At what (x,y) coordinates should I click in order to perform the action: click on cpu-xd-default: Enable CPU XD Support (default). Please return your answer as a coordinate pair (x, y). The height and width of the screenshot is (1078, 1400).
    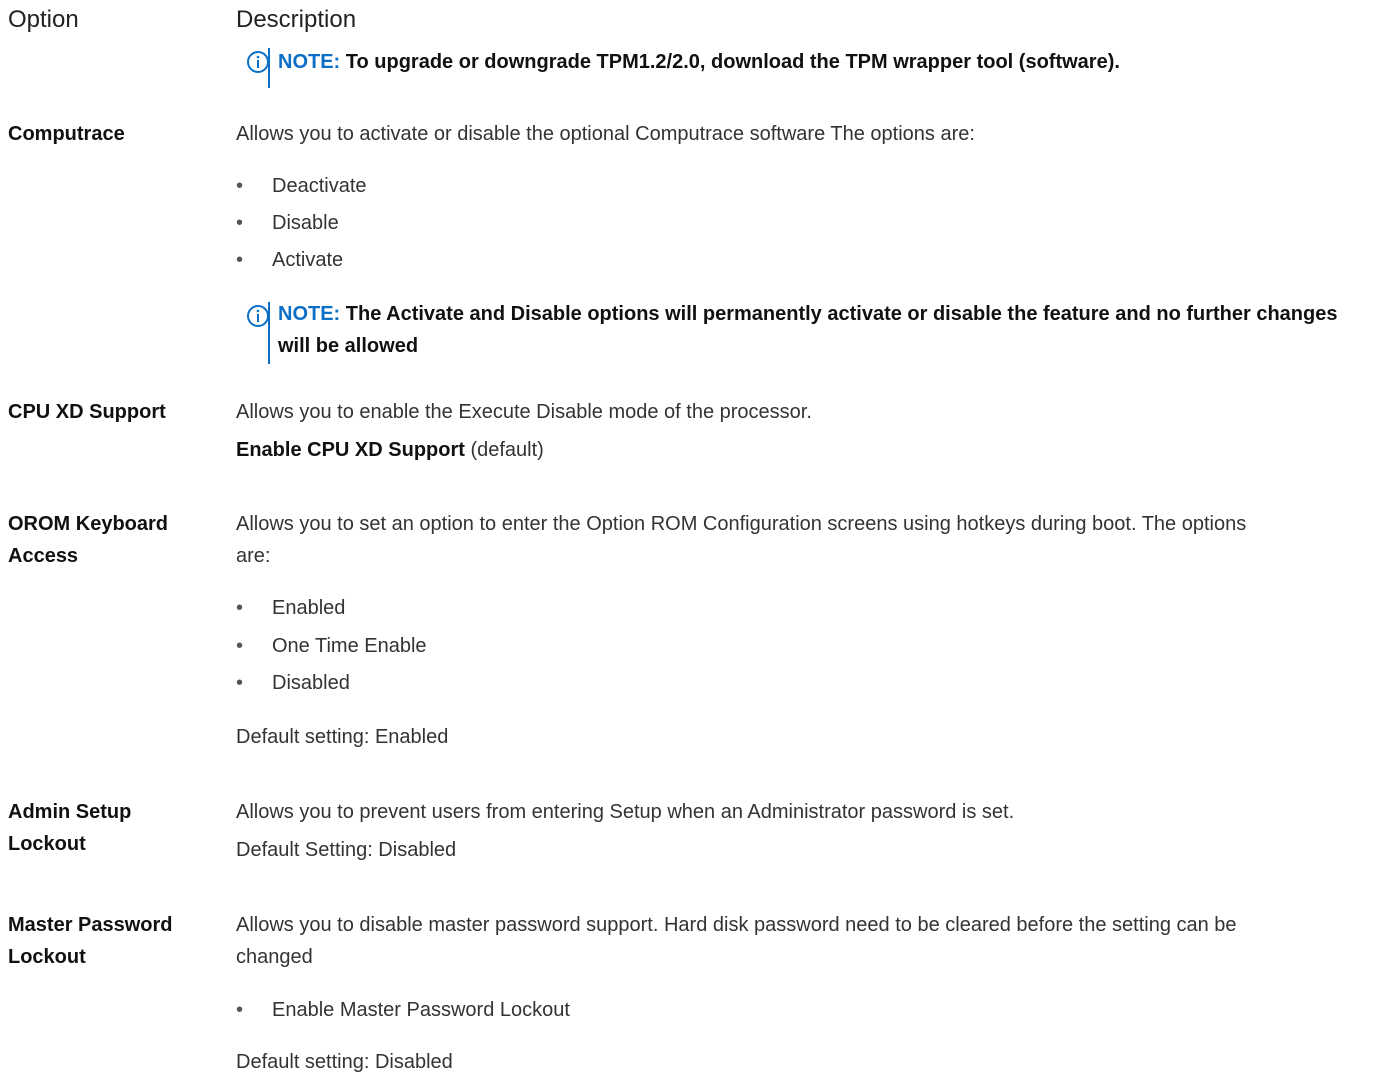
    Looking at the image, I should click on (390, 450).